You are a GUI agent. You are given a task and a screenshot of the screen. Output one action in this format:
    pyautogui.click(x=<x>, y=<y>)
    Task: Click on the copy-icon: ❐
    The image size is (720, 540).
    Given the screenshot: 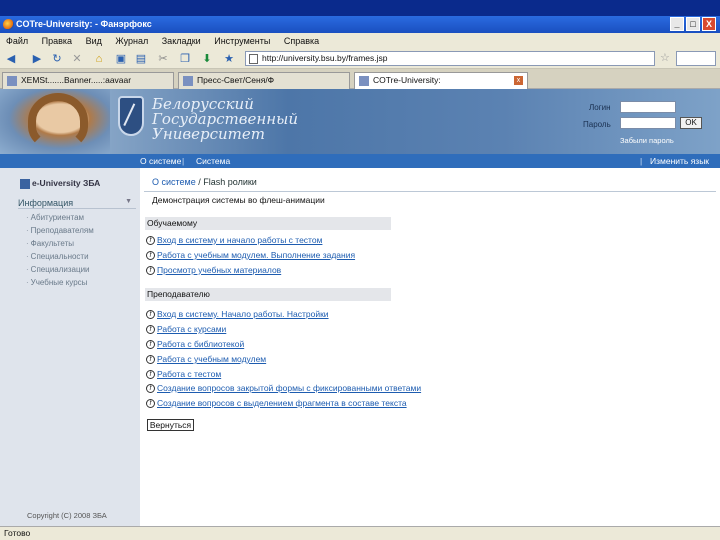 What is the action you would take?
    pyautogui.click(x=185, y=59)
    